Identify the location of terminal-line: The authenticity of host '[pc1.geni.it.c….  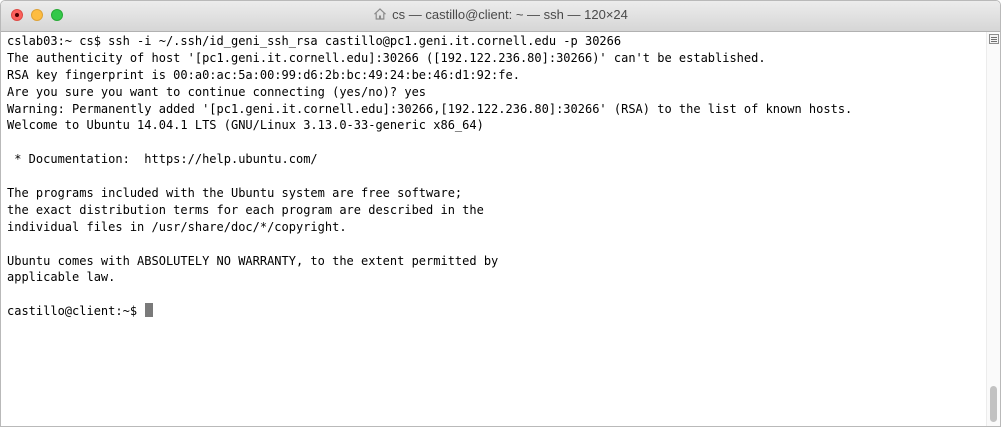
(386, 57).